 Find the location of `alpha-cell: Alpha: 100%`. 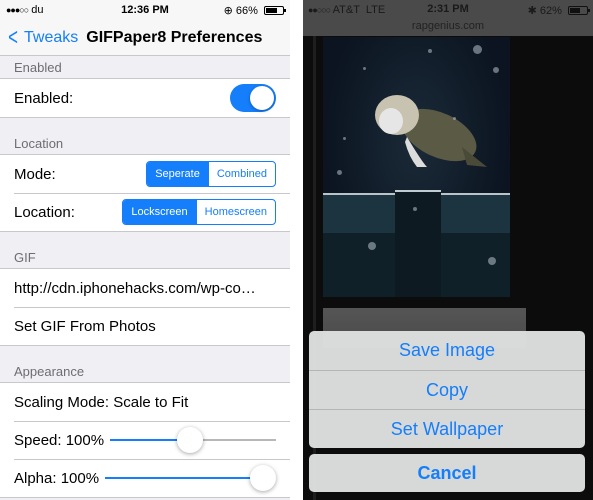

alpha-cell: Alpha: 100% is located at coordinates (145, 478).